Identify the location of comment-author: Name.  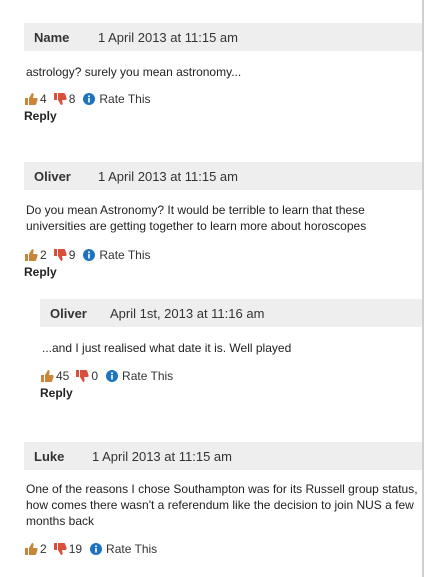
(61, 37).